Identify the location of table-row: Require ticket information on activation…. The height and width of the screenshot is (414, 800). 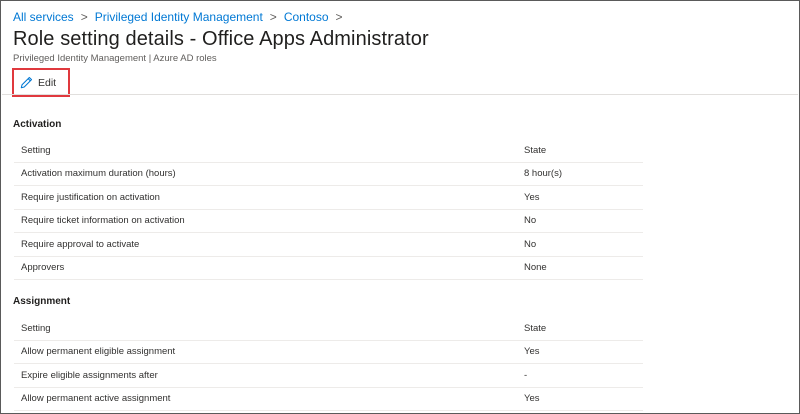
(328, 221).